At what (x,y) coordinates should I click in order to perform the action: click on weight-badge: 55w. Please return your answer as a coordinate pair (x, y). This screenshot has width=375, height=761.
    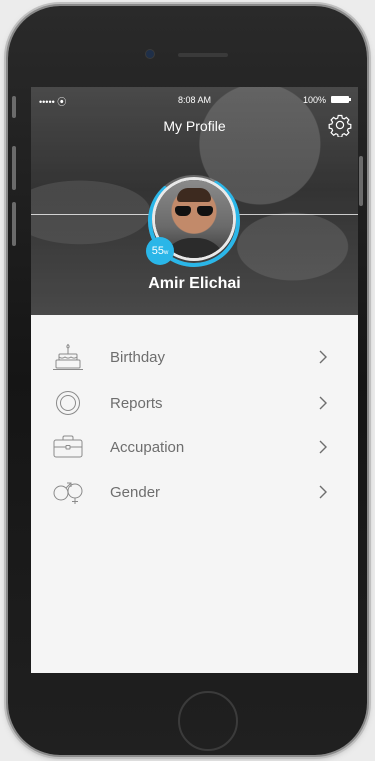
    Looking at the image, I should click on (160, 251).